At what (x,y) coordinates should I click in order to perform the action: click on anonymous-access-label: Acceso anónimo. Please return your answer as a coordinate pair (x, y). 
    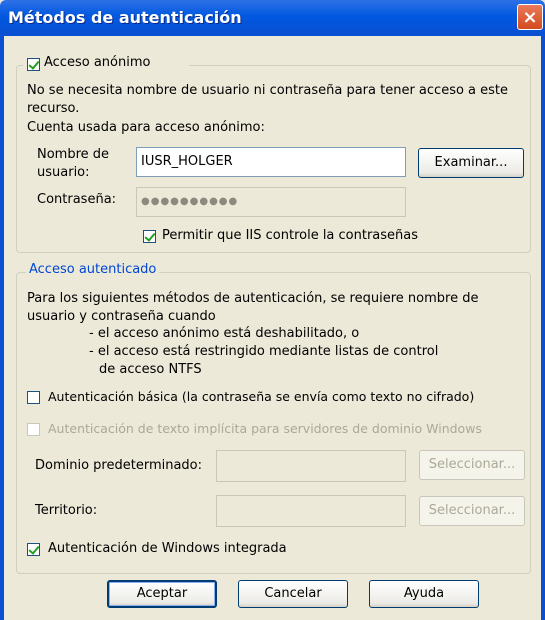
    Looking at the image, I should click on (97, 62).